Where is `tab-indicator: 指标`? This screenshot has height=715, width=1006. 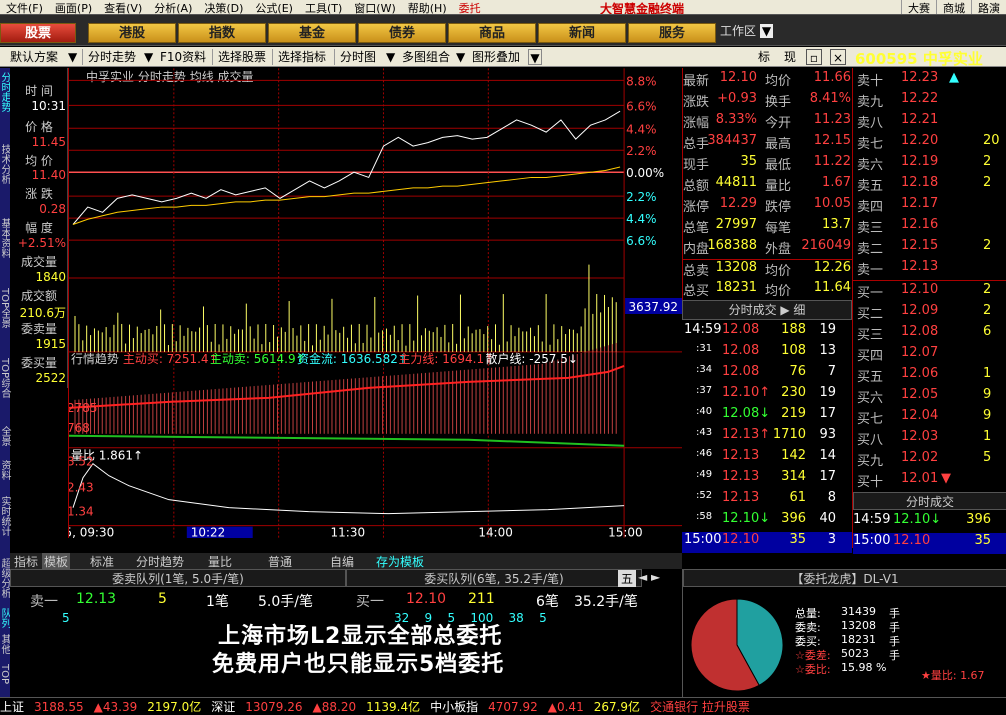 tab-indicator: 指标 is located at coordinates (26, 561).